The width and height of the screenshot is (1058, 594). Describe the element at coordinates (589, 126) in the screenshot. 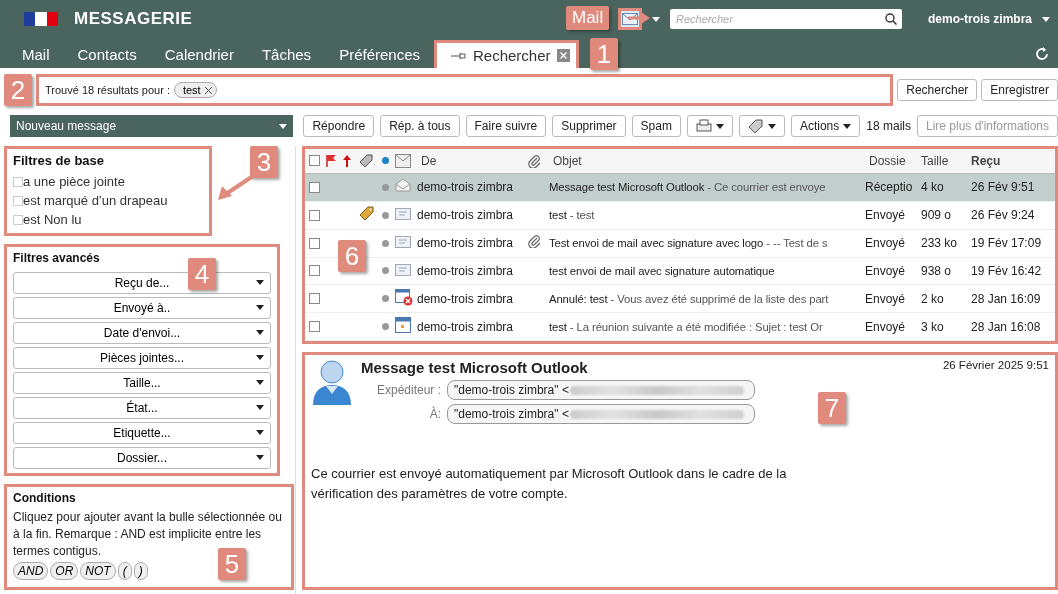

I see `toolbar-button: Supprimer` at that location.